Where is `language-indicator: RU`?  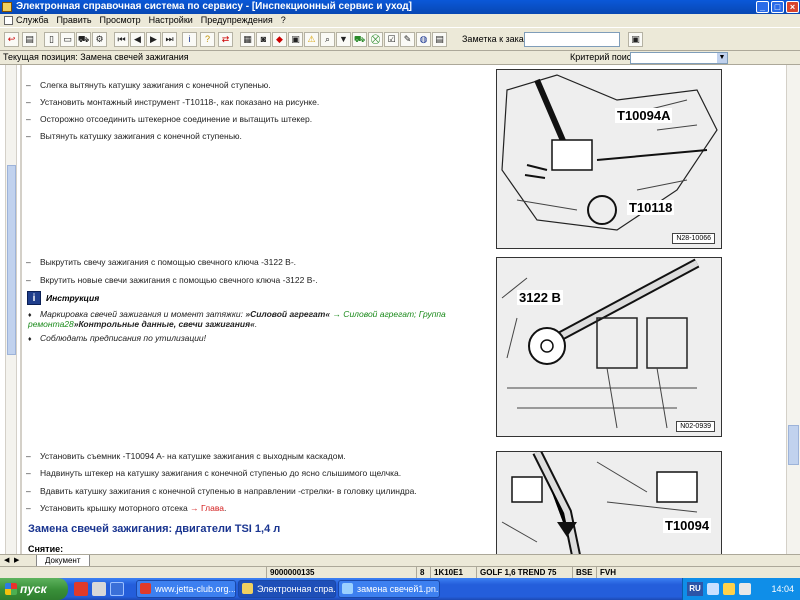
language-indicator: RU is located at coordinates (695, 589).